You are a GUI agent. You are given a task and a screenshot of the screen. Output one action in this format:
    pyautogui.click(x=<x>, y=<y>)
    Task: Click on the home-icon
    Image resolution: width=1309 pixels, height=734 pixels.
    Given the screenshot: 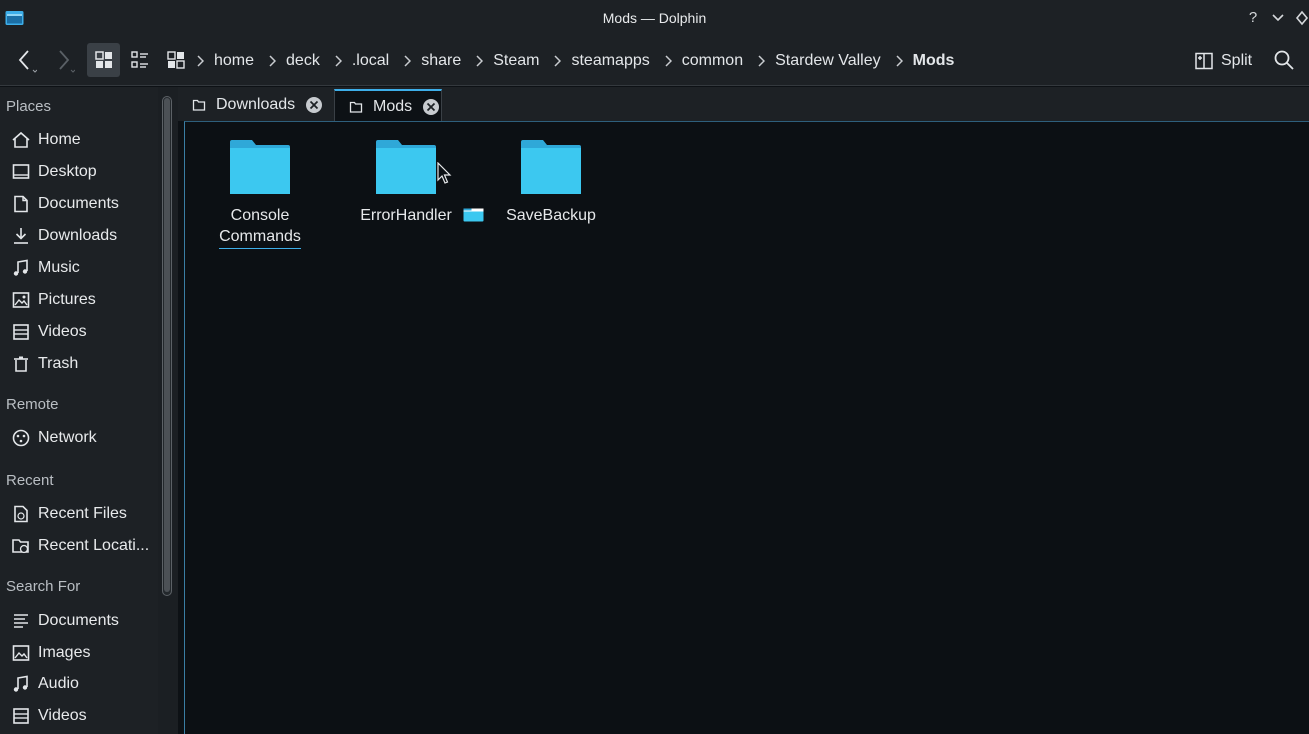 What is the action you would take?
    pyautogui.click(x=21, y=140)
    